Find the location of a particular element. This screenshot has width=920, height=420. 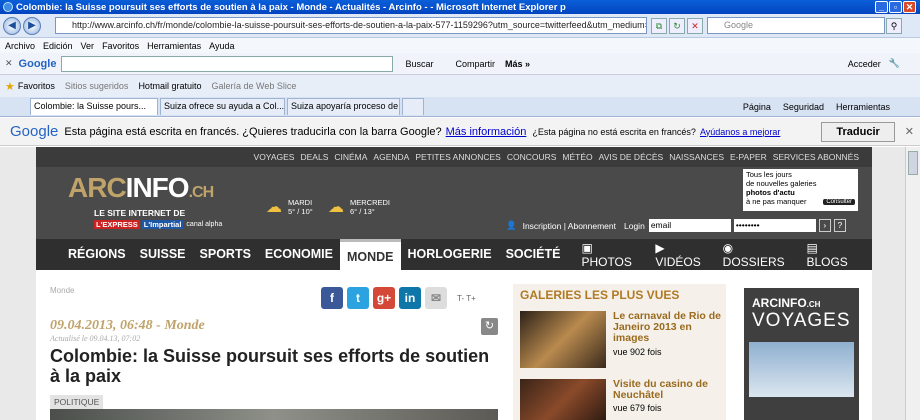

weather-today: ☁ MARDI 5° / 10° is located at coordinates (289, 207).